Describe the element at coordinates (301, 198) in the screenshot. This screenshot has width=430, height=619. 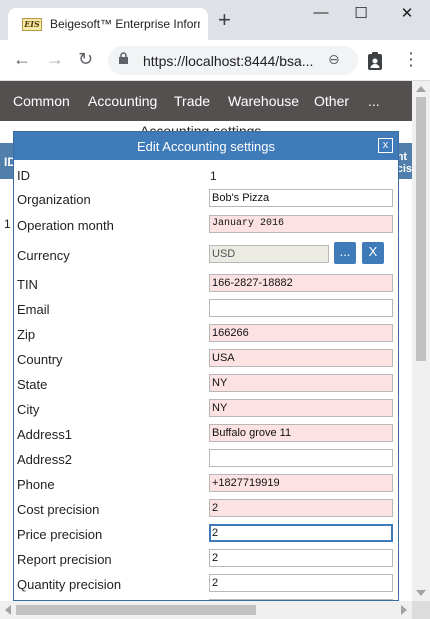
I see `organization-field: Bob's Pizza` at that location.